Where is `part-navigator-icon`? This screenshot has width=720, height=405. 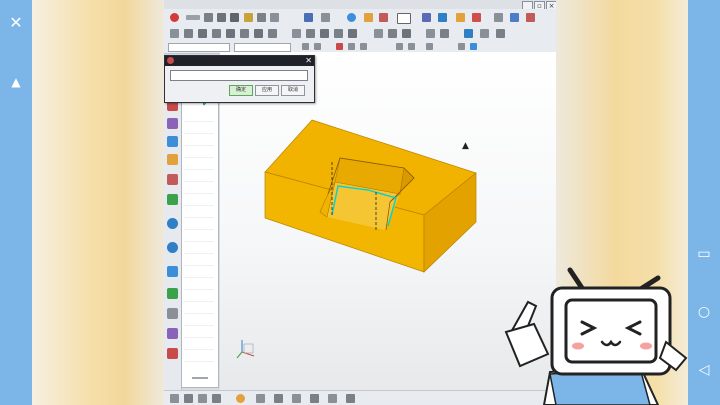 part-navigator-icon is located at coordinates (172, 141).